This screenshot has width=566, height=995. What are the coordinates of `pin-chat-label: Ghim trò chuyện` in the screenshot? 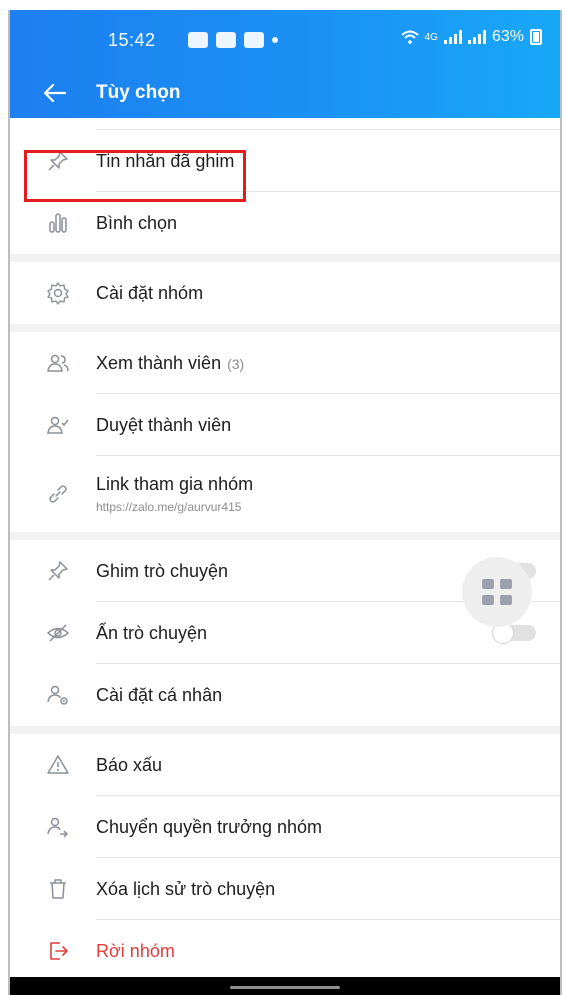 It's located at (162, 570).